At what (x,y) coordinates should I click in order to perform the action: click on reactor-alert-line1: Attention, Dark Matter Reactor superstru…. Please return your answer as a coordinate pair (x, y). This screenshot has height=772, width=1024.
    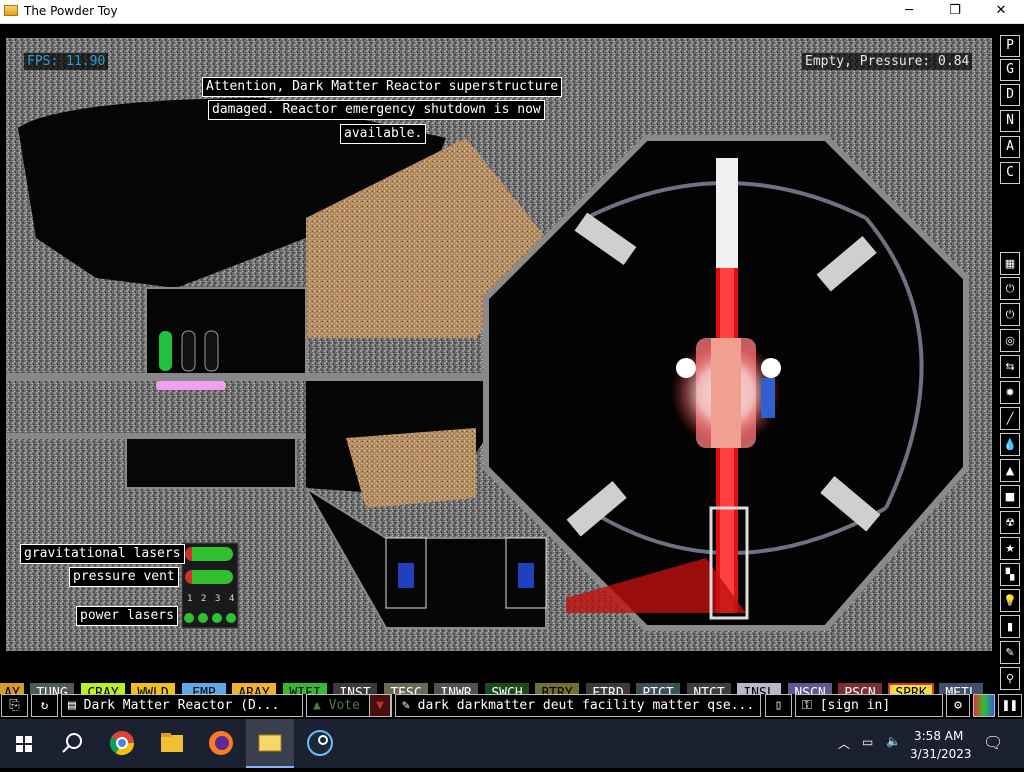
    Looking at the image, I should click on (382, 87).